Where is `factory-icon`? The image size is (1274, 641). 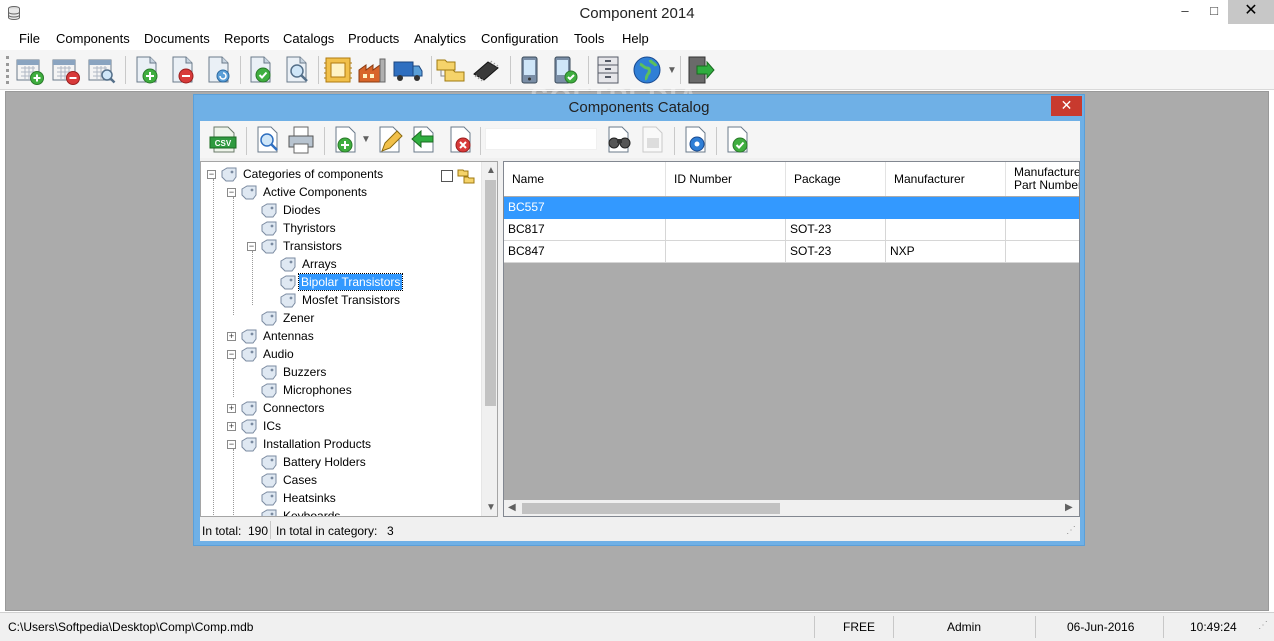 factory-icon is located at coordinates (373, 70).